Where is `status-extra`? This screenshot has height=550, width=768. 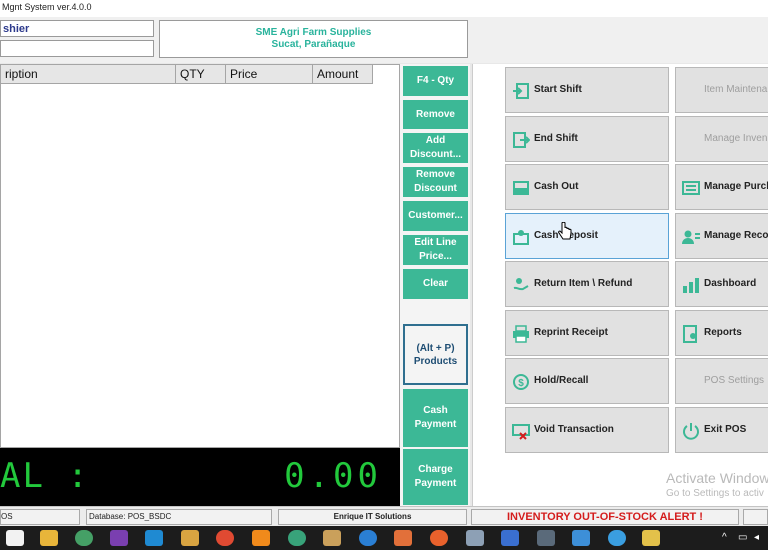 status-extra is located at coordinates (755, 517).